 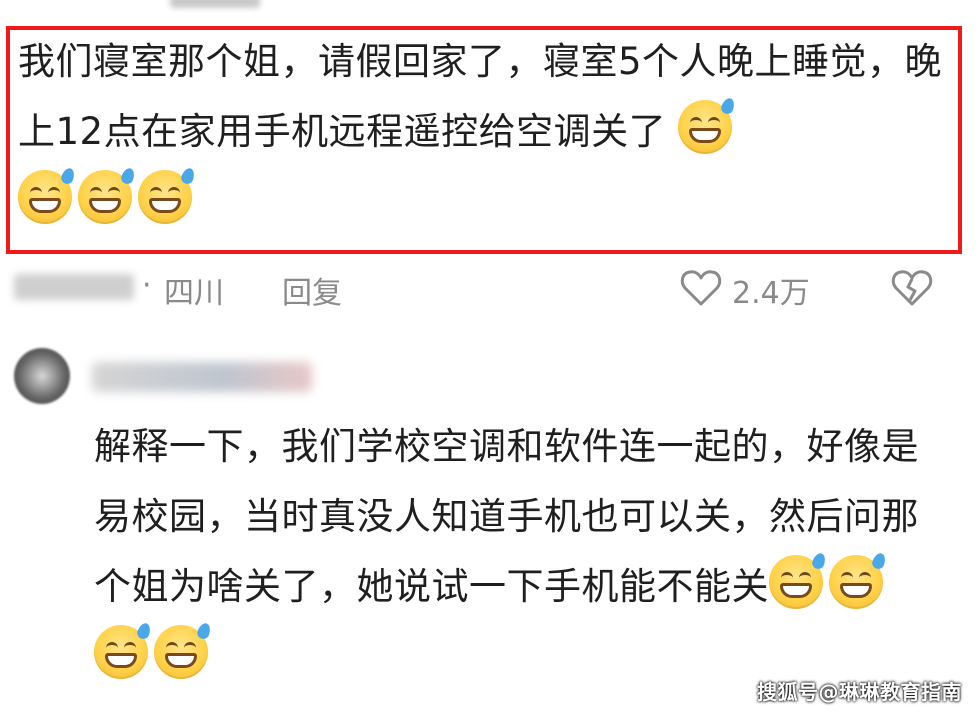 What do you see at coordinates (194, 293) in the screenshot?
I see `location-label: 四川` at bounding box center [194, 293].